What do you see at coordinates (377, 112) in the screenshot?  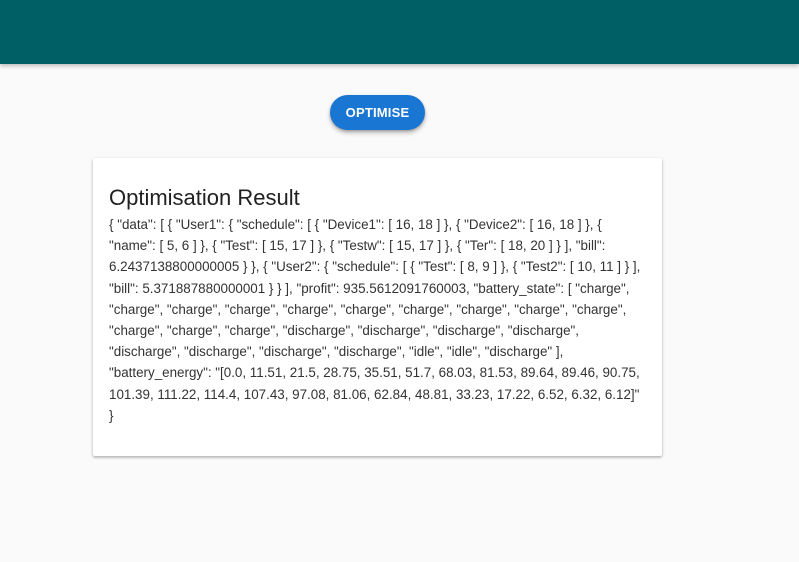 I see `optimise-button: OPTIMISE` at bounding box center [377, 112].